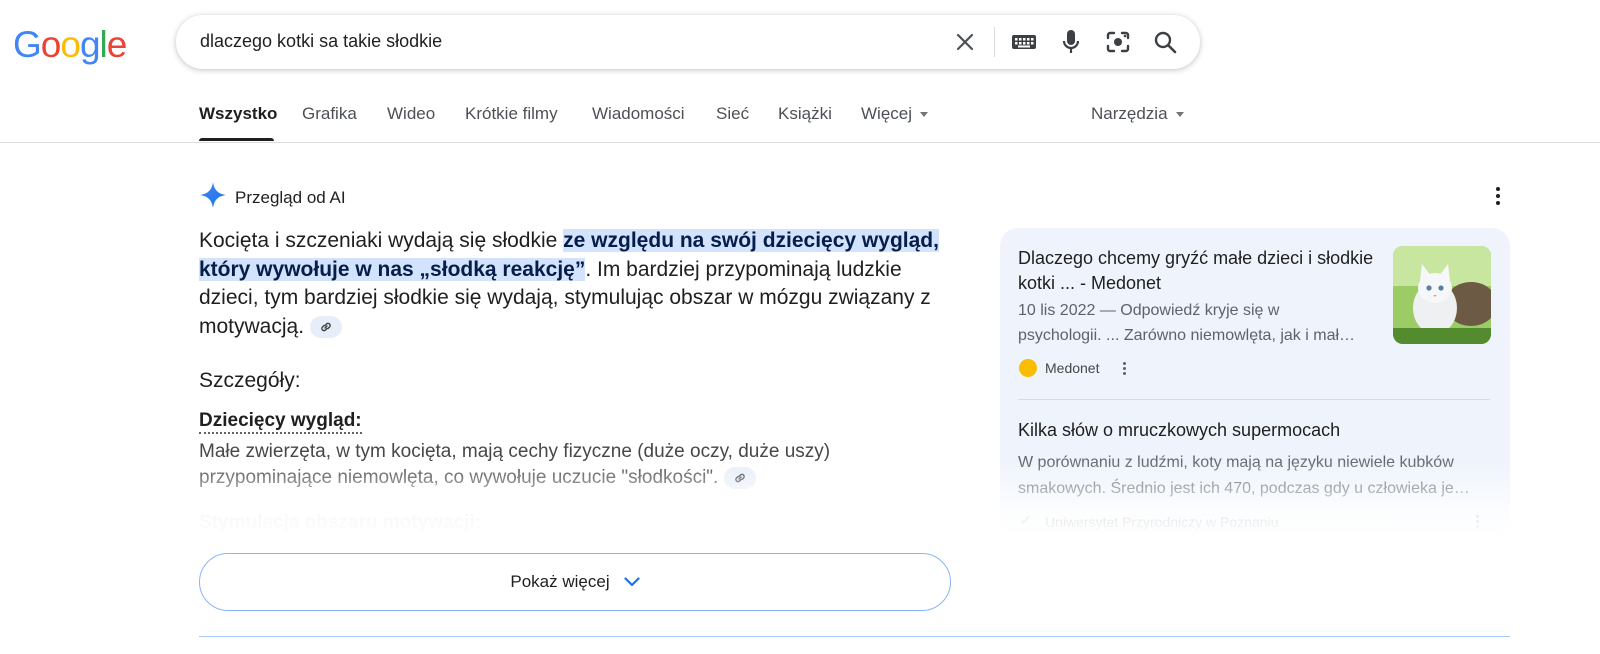 The image size is (1600, 654). What do you see at coordinates (321, 41) in the screenshot?
I see `search-input: dlaczego kotki sa takie słodkie` at bounding box center [321, 41].